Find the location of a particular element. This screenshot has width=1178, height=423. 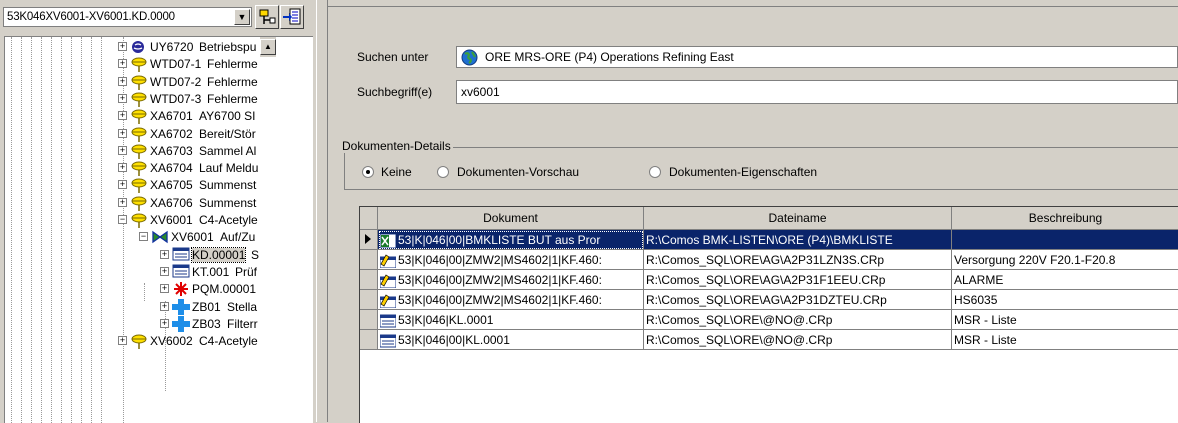

tree-item: + WTD07-1 Fehlerme is located at coordinates (132, 64).